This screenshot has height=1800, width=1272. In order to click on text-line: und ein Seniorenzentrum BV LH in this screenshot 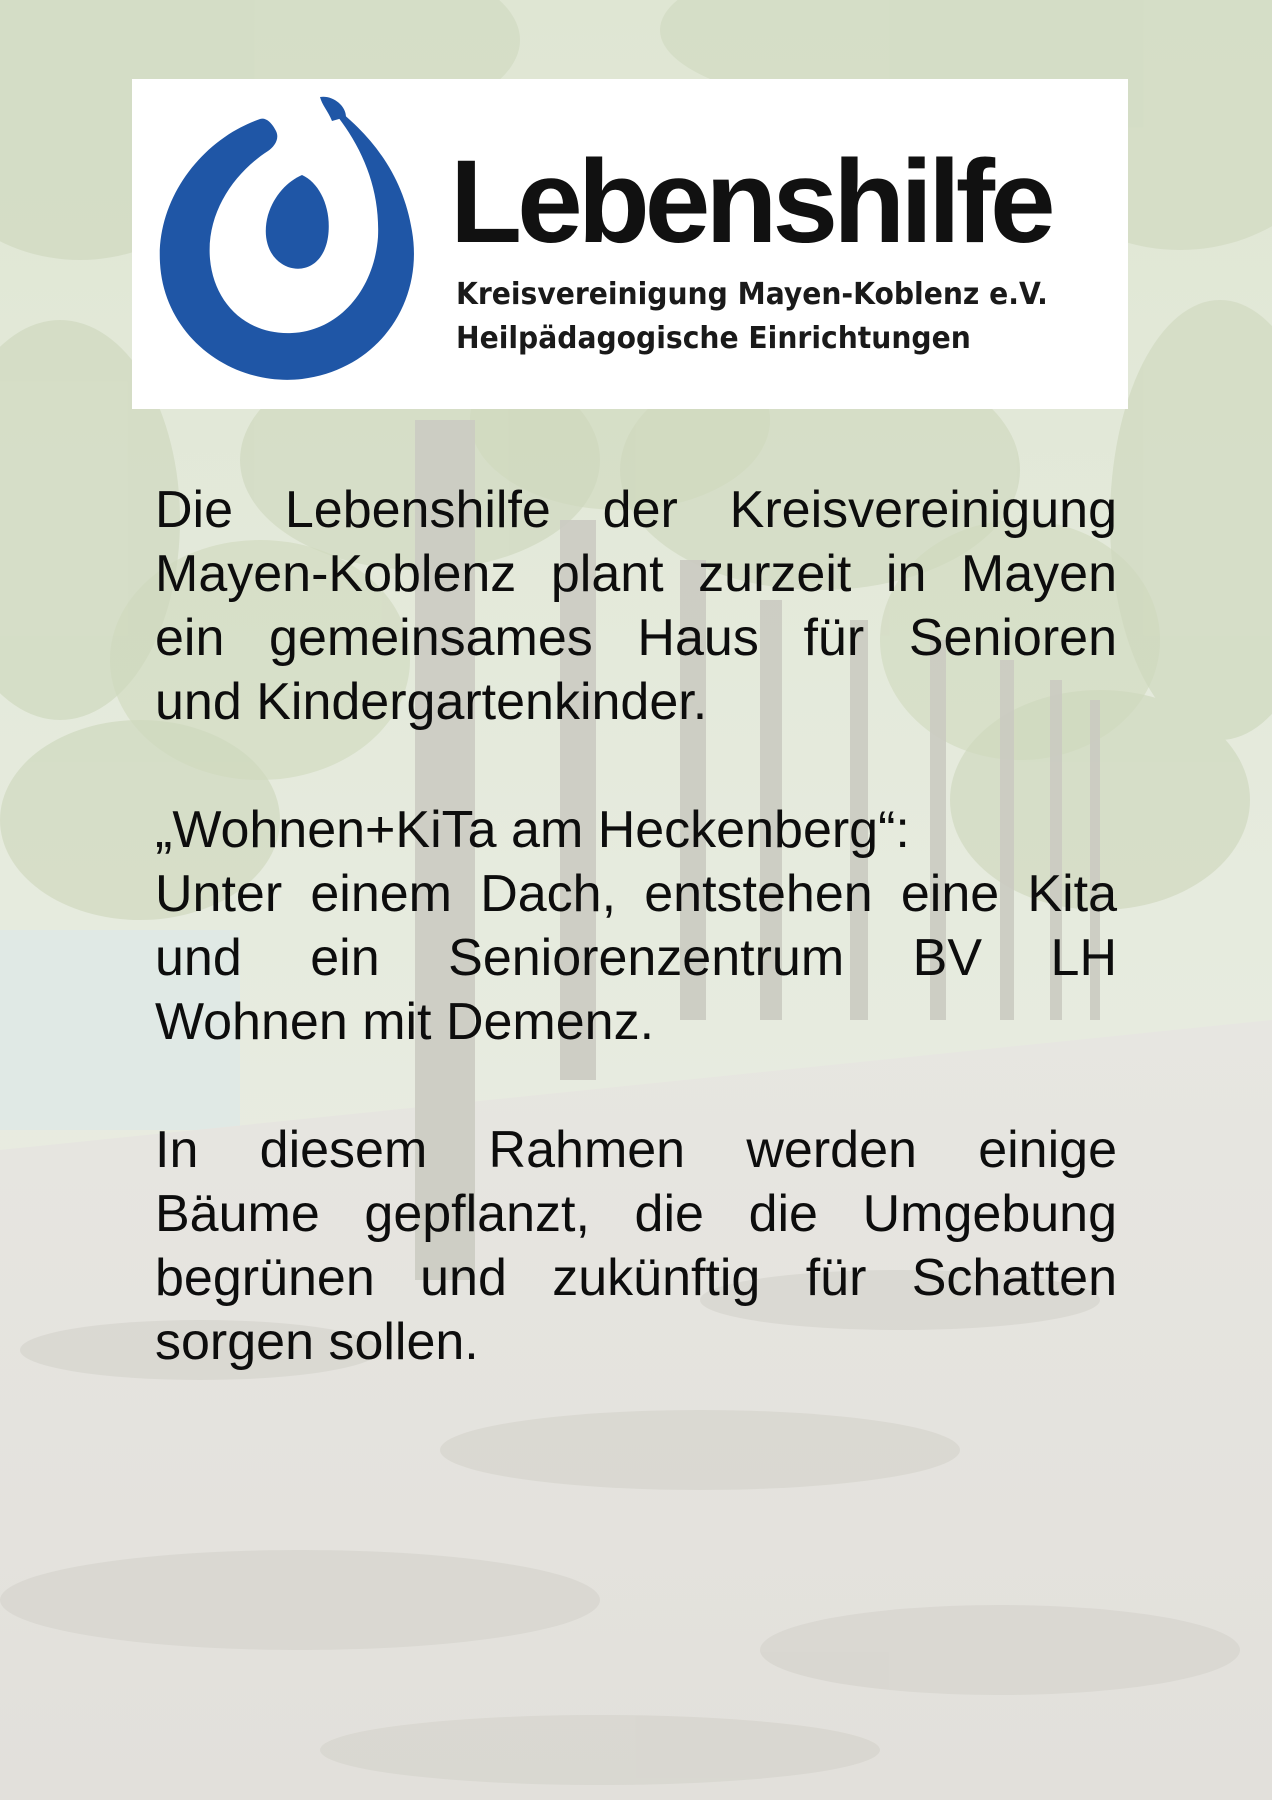, I will do `click(636, 958)`.